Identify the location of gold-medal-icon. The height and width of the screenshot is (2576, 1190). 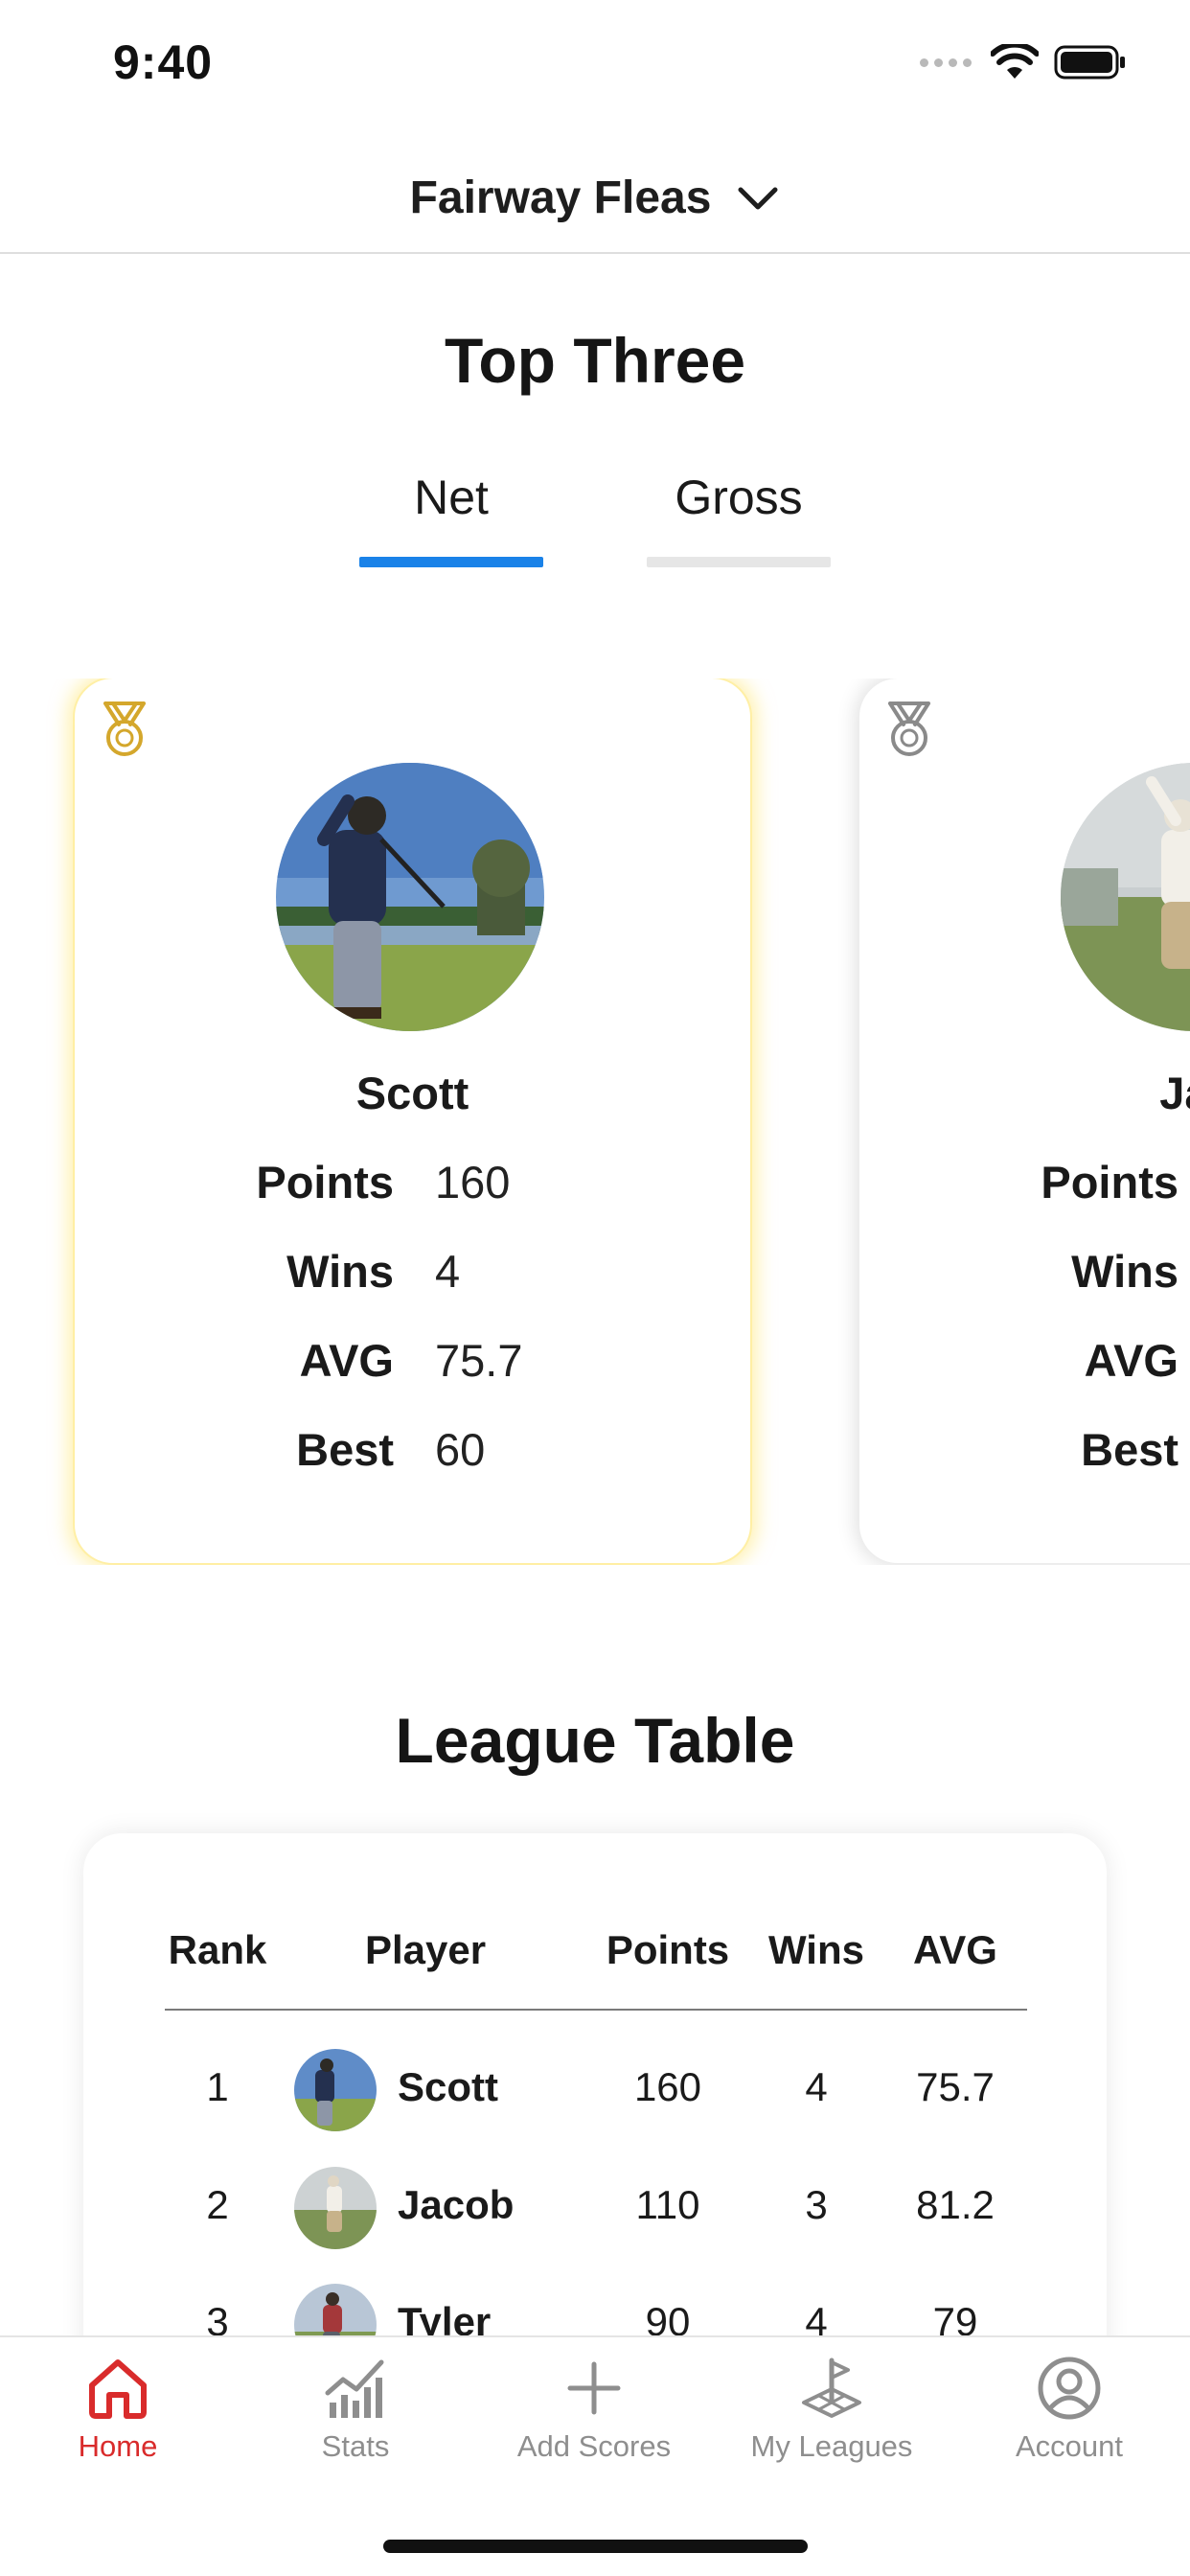
(125, 729).